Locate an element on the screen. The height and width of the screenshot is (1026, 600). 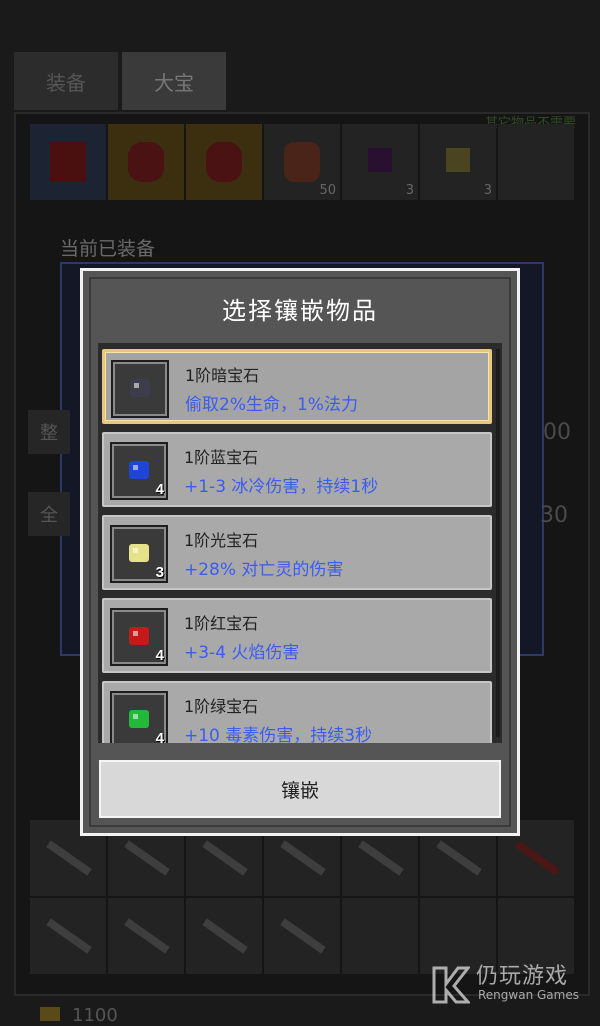
gem-name: 1阶蓝宝石 is located at coordinates (221, 457).